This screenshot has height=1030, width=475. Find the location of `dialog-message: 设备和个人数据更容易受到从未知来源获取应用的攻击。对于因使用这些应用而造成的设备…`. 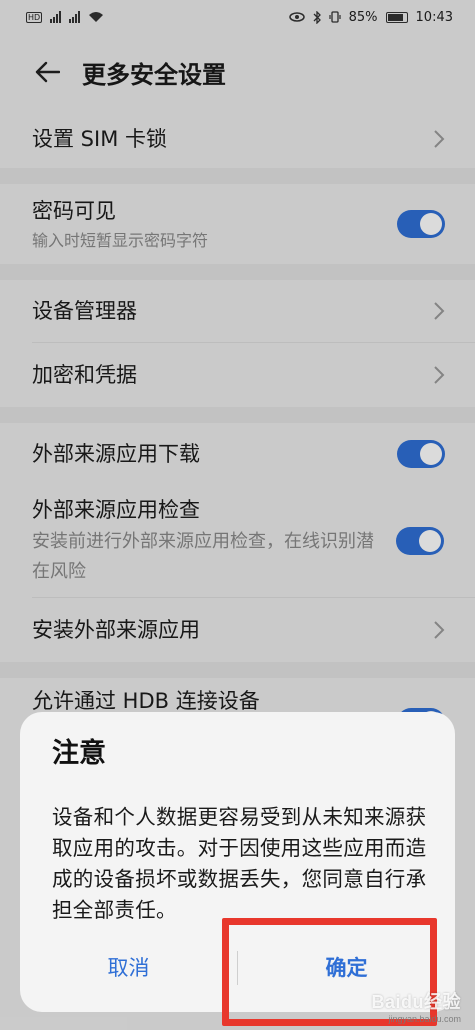

dialog-message: 设备和个人数据更容易受到从未知来源获取应用的攻击。对于因使用这些应用而造成的设备… is located at coordinates (239, 863).